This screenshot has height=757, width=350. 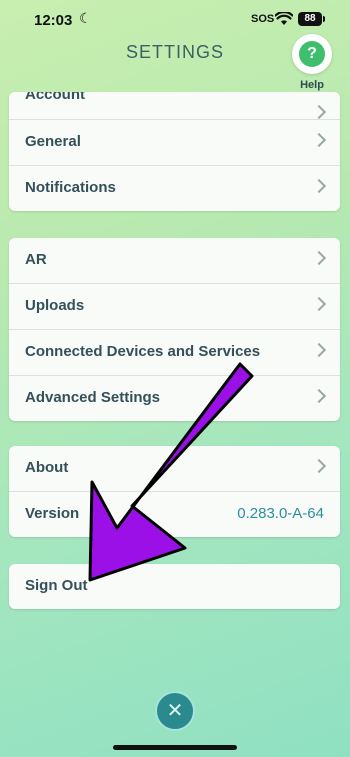 What do you see at coordinates (174, 469) in the screenshot?
I see `row-about: About` at bounding box center [174, 469].